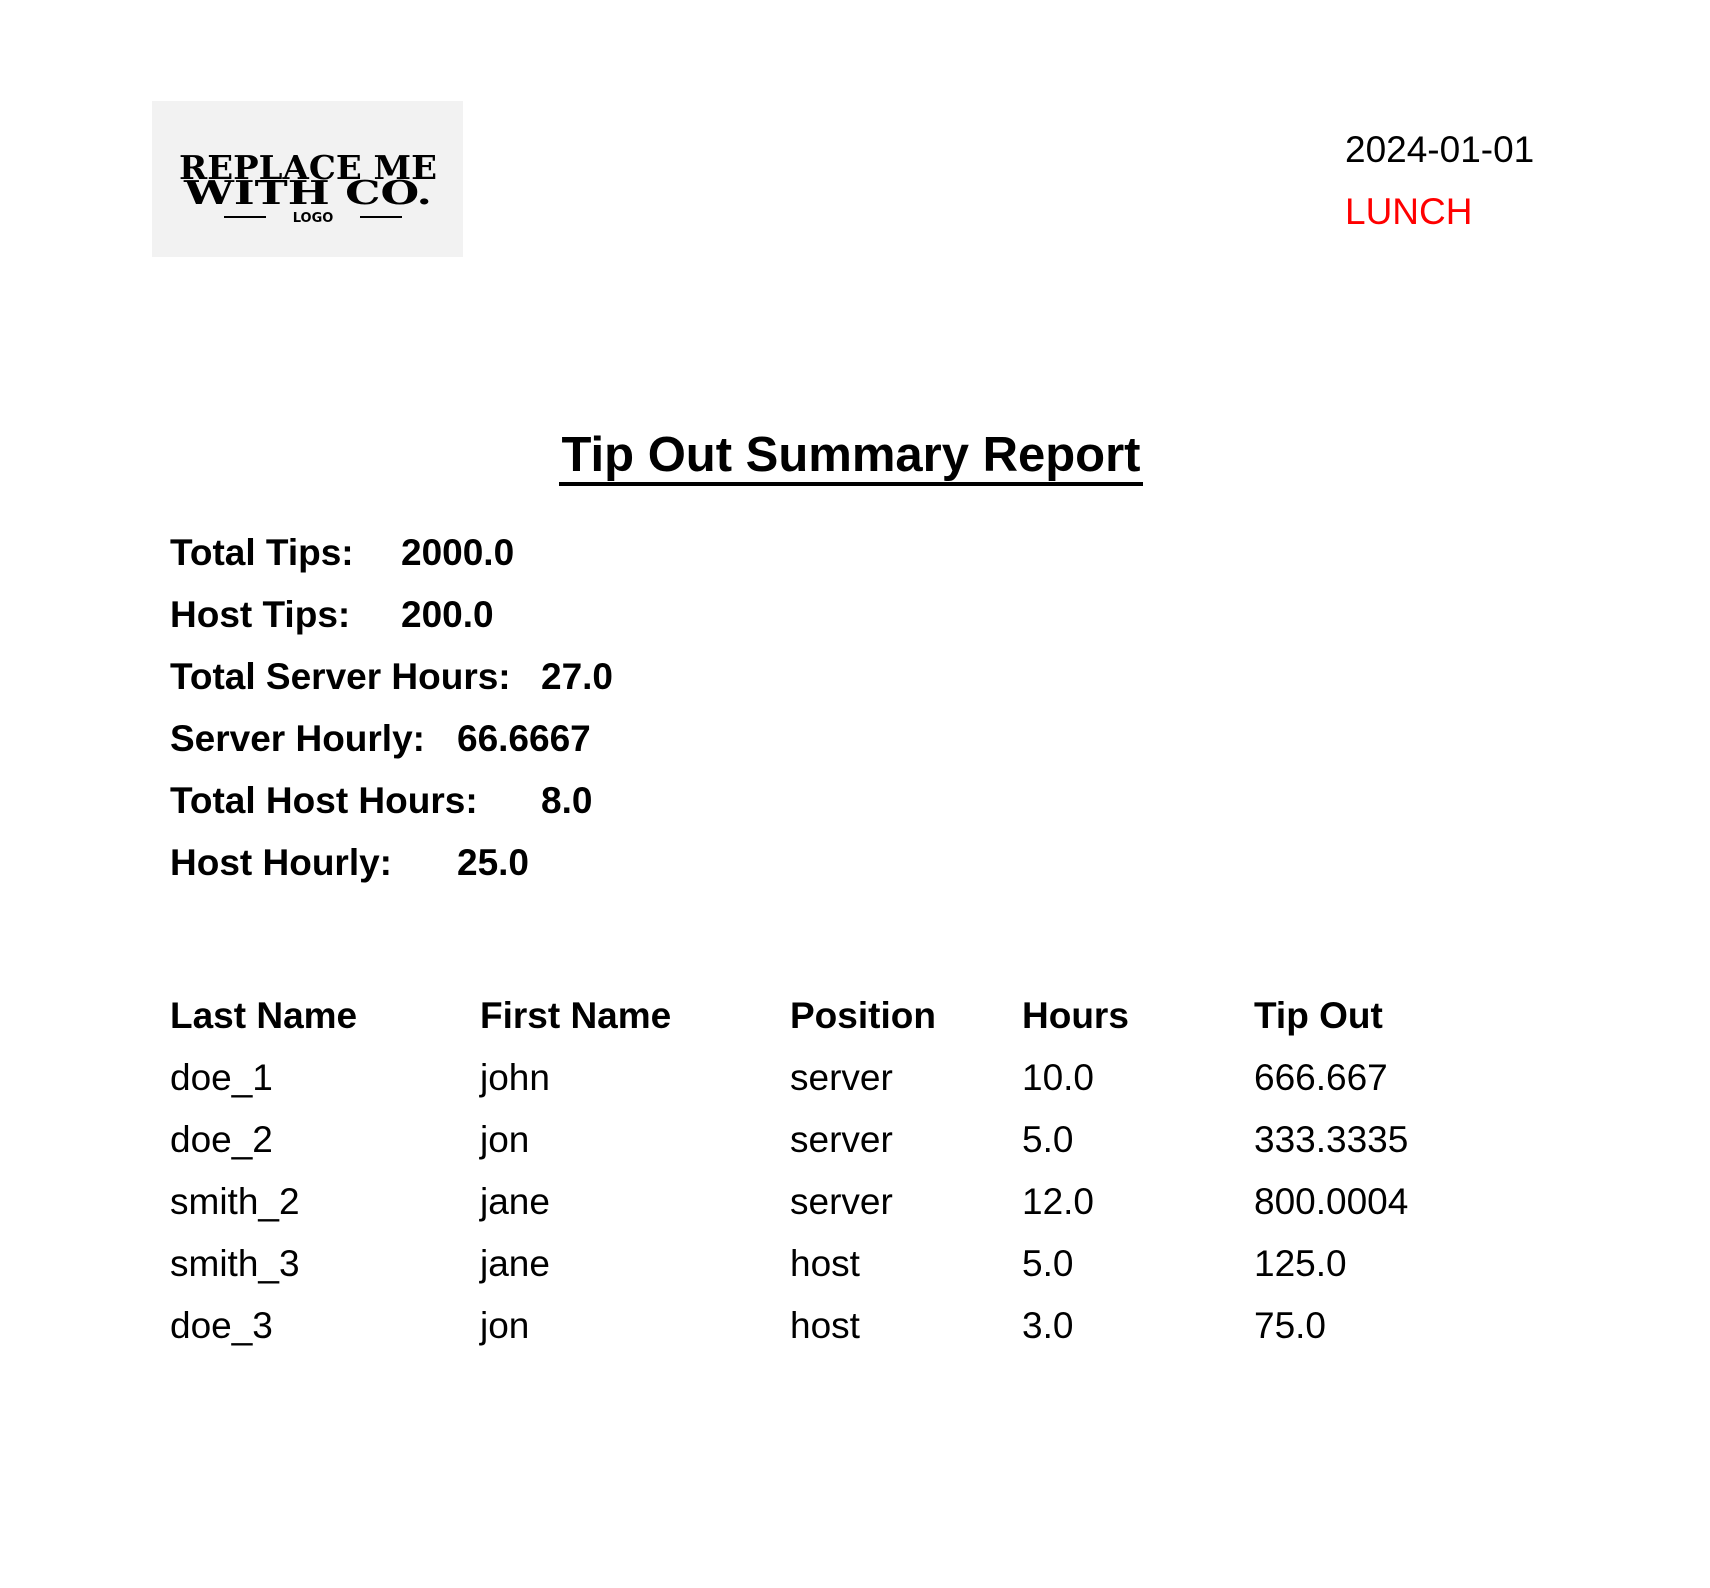 Image resolution: width=1710 pixels, height=1588 pixels. I want to click on summary-value: 27.0, so click(577, 676).